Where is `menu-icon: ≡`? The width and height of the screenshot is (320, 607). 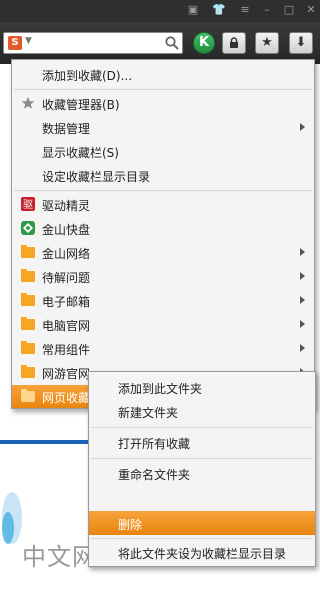
menu-icon: ≡ is located at coordinates (245, 10).